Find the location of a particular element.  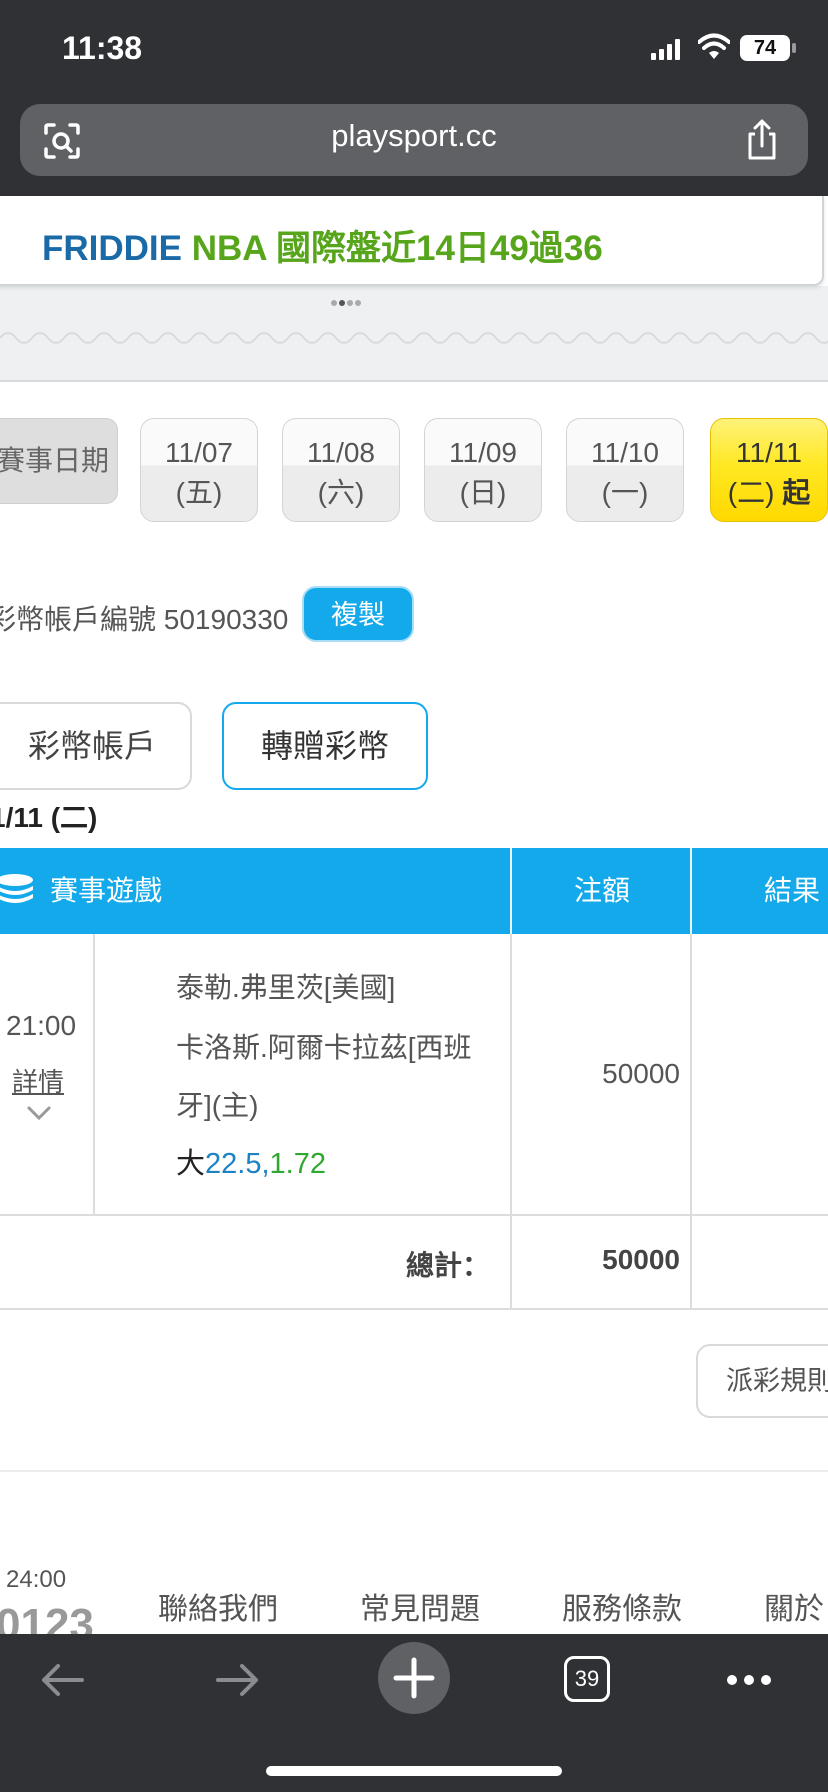

match-time: 21:00 is located at coordinates (41, 1025).